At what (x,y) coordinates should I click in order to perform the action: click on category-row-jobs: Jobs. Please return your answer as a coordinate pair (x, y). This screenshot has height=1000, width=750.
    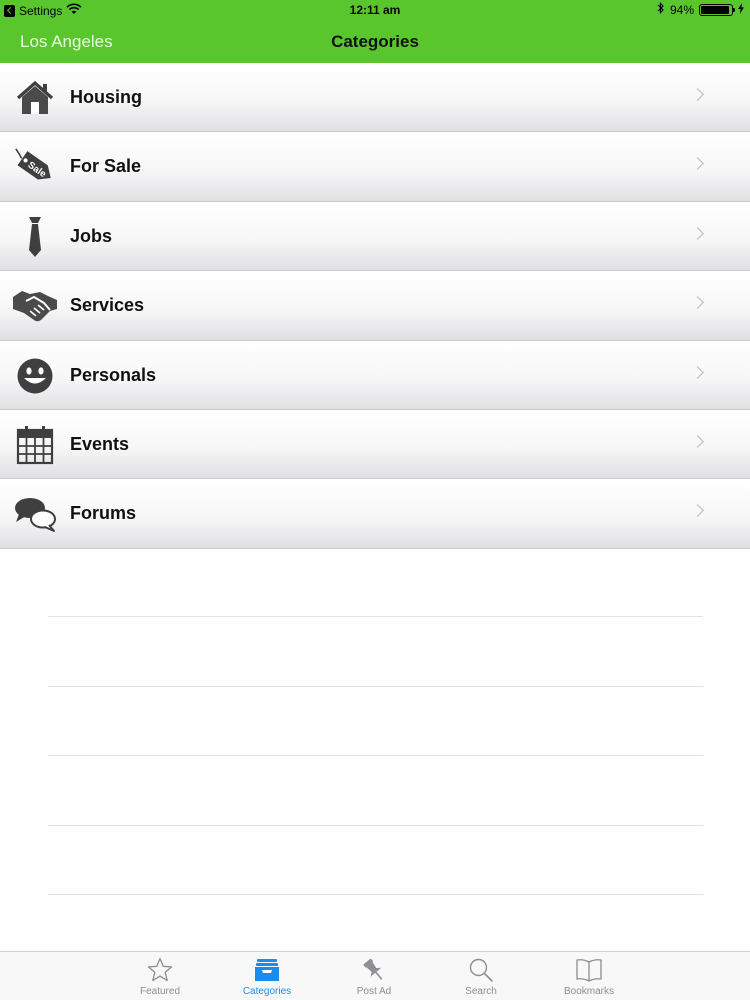
    Looking at the image, I should click on (375, 236).